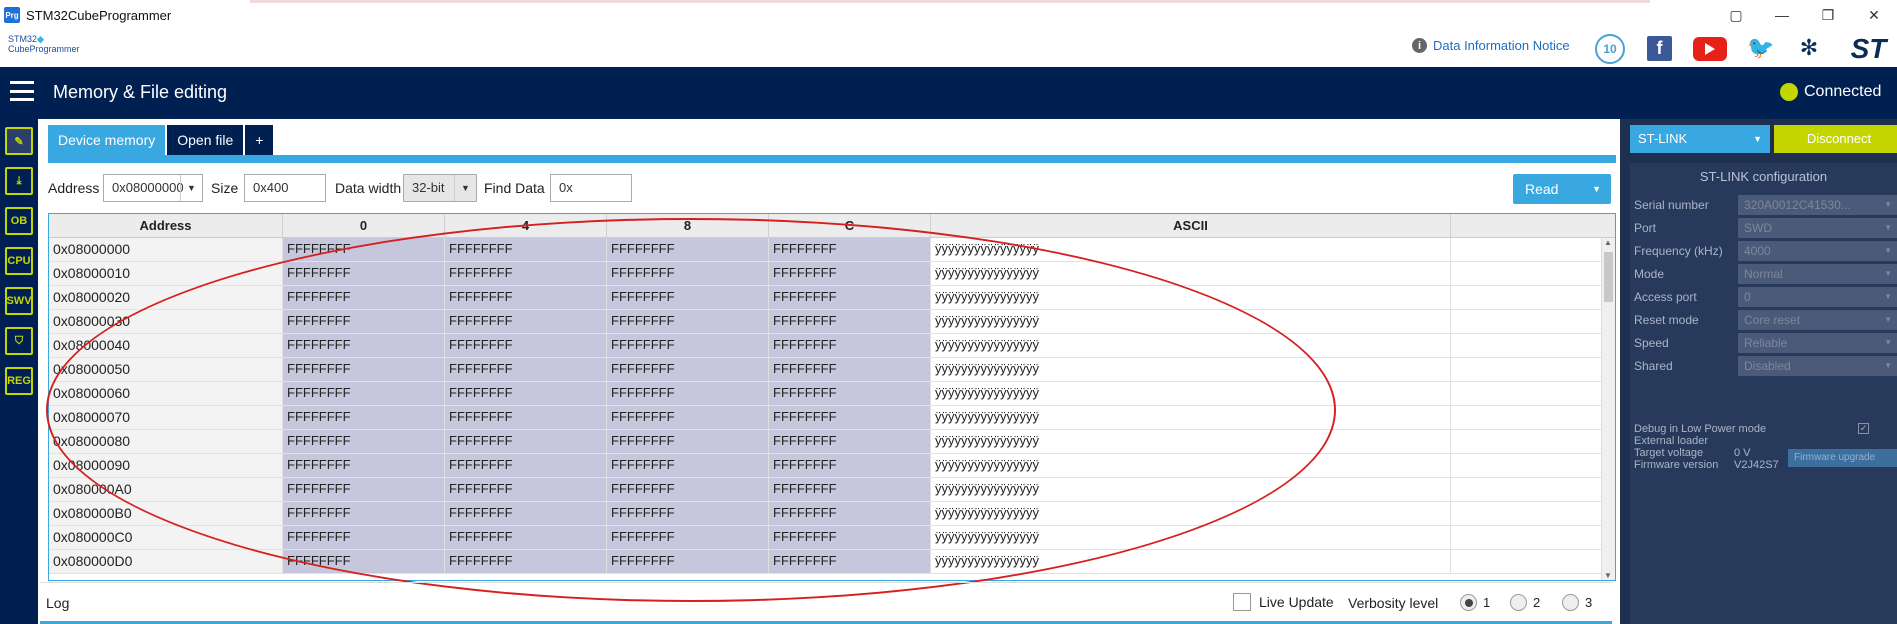 The width and height of the screenshot is (1897, 624). What do you see at coordinates (1736, 15) in the screenshot?
I see `restore-icon: ▢` at bounding box center [1736, 15].